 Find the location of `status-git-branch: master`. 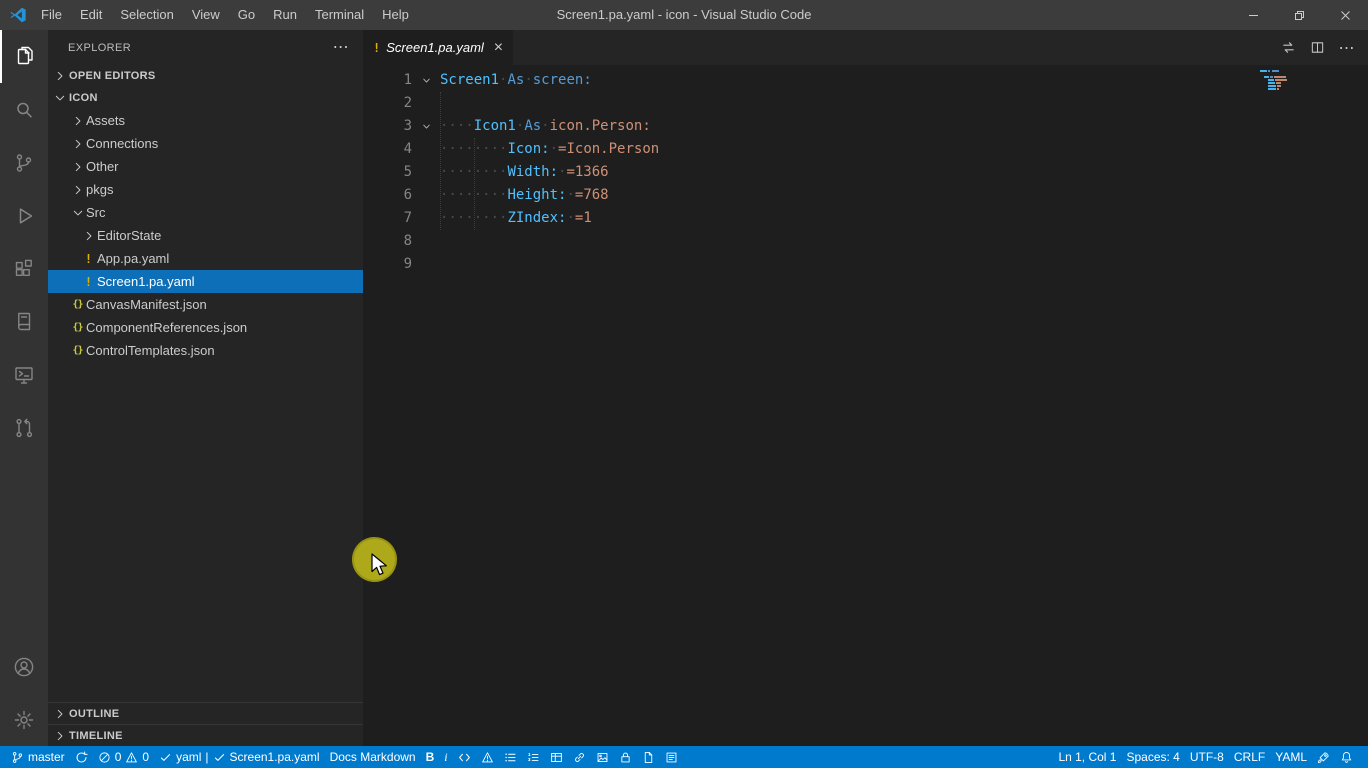

status-git-branch: master is located at coordinates (38, 757).